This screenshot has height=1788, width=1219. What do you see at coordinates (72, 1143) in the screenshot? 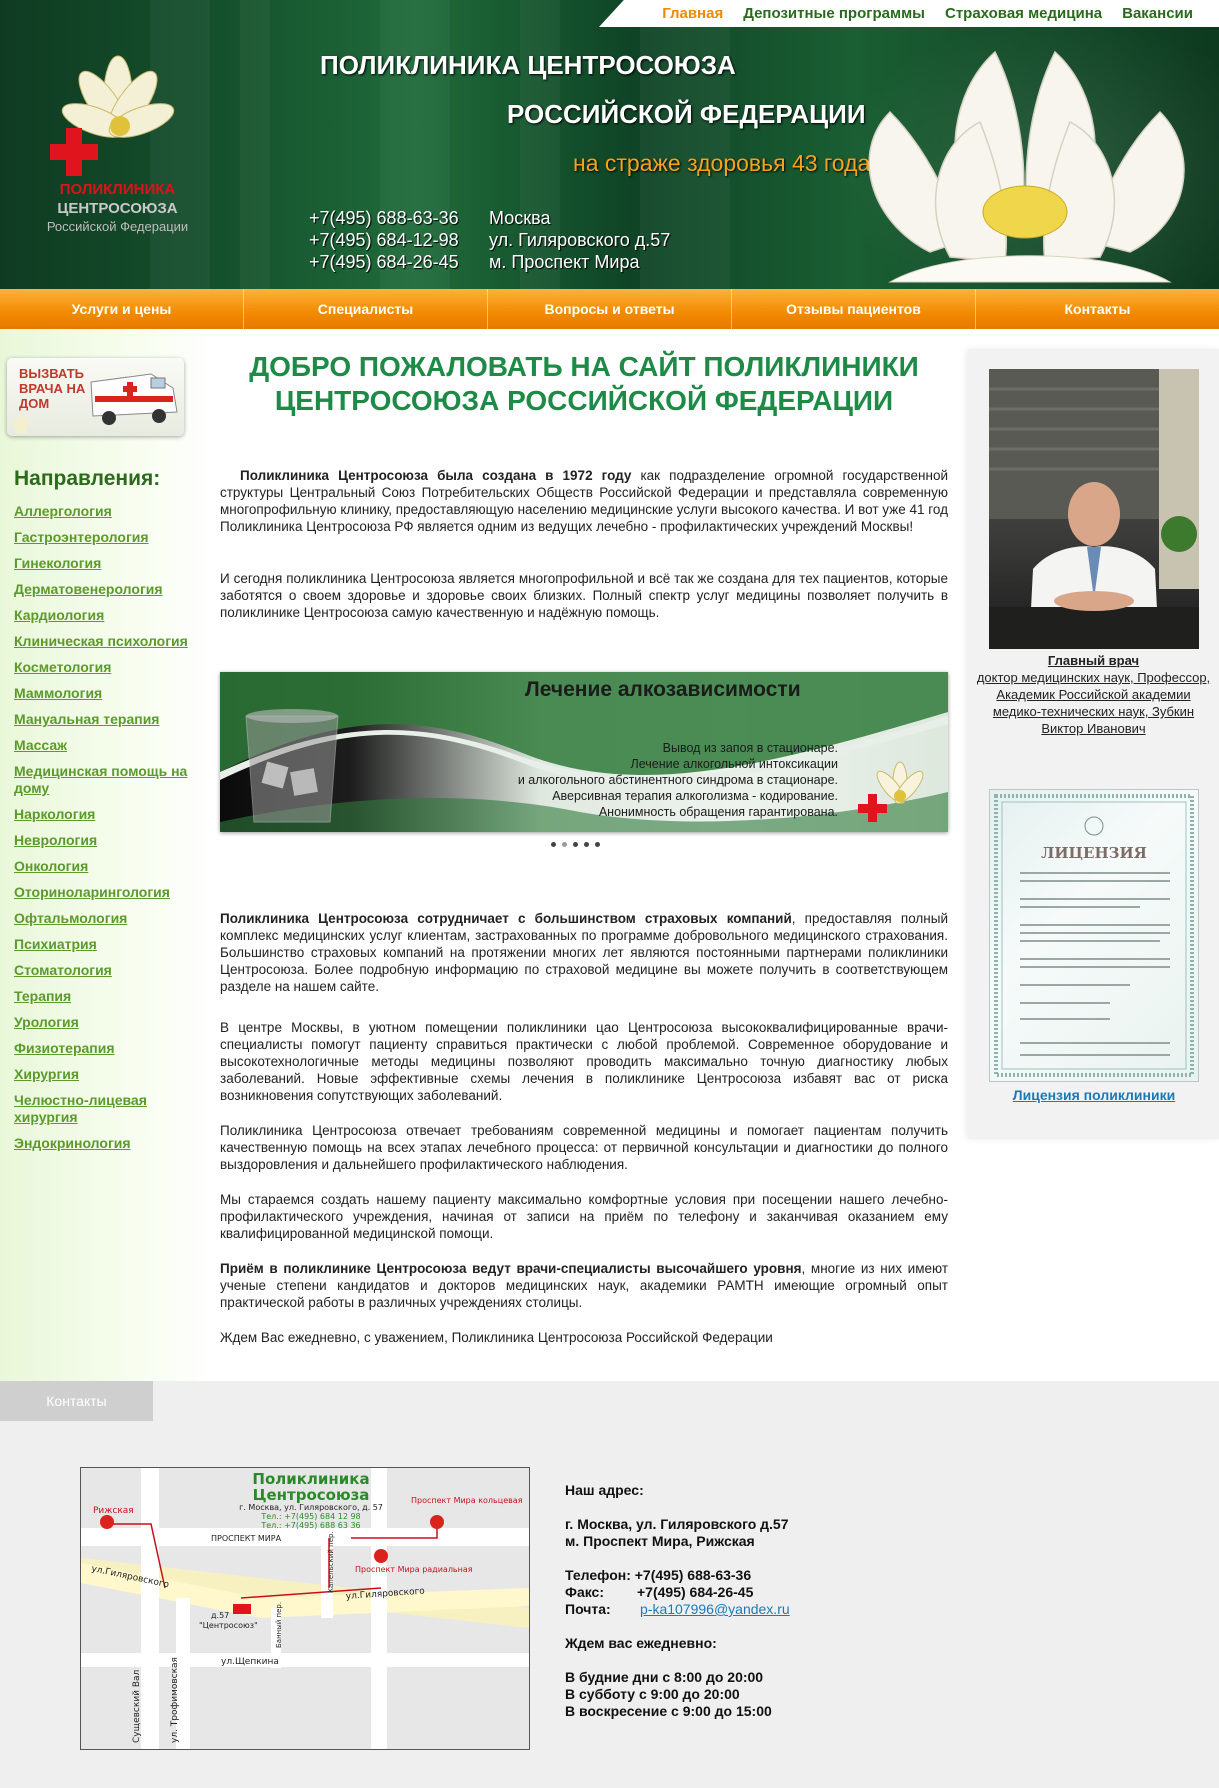
I see `direction-link: Эндокринология` at bounding box center [72, 1143].